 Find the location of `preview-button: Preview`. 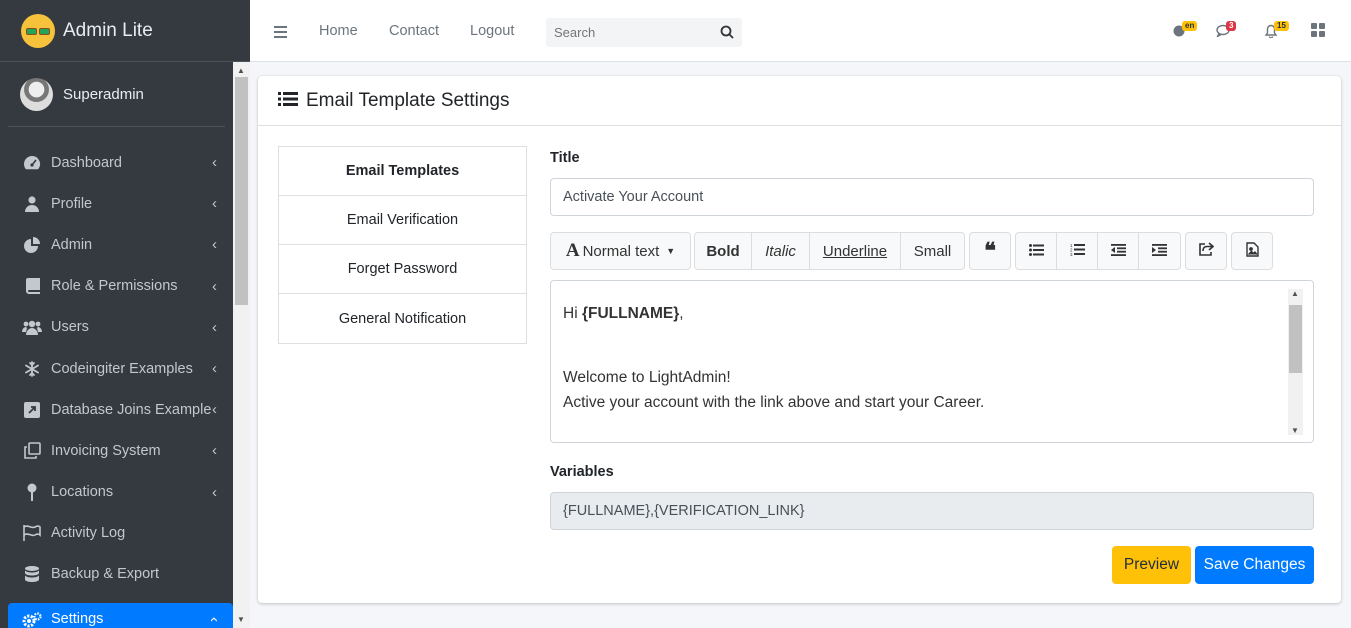

preview-button: Preview is located at coordinates (1151, 565).